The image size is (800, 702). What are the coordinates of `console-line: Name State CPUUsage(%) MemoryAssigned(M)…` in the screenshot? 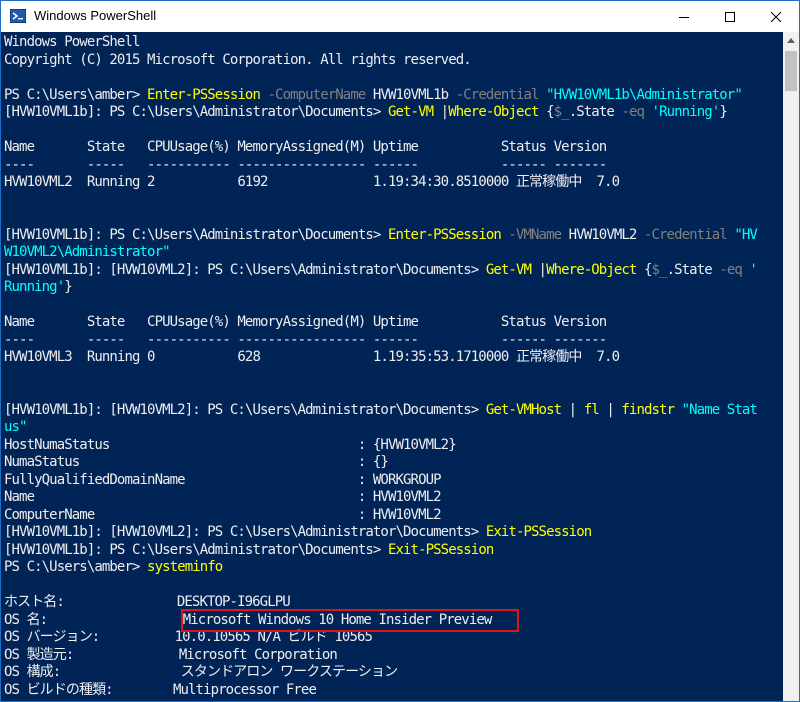 It's located at (380, 323).